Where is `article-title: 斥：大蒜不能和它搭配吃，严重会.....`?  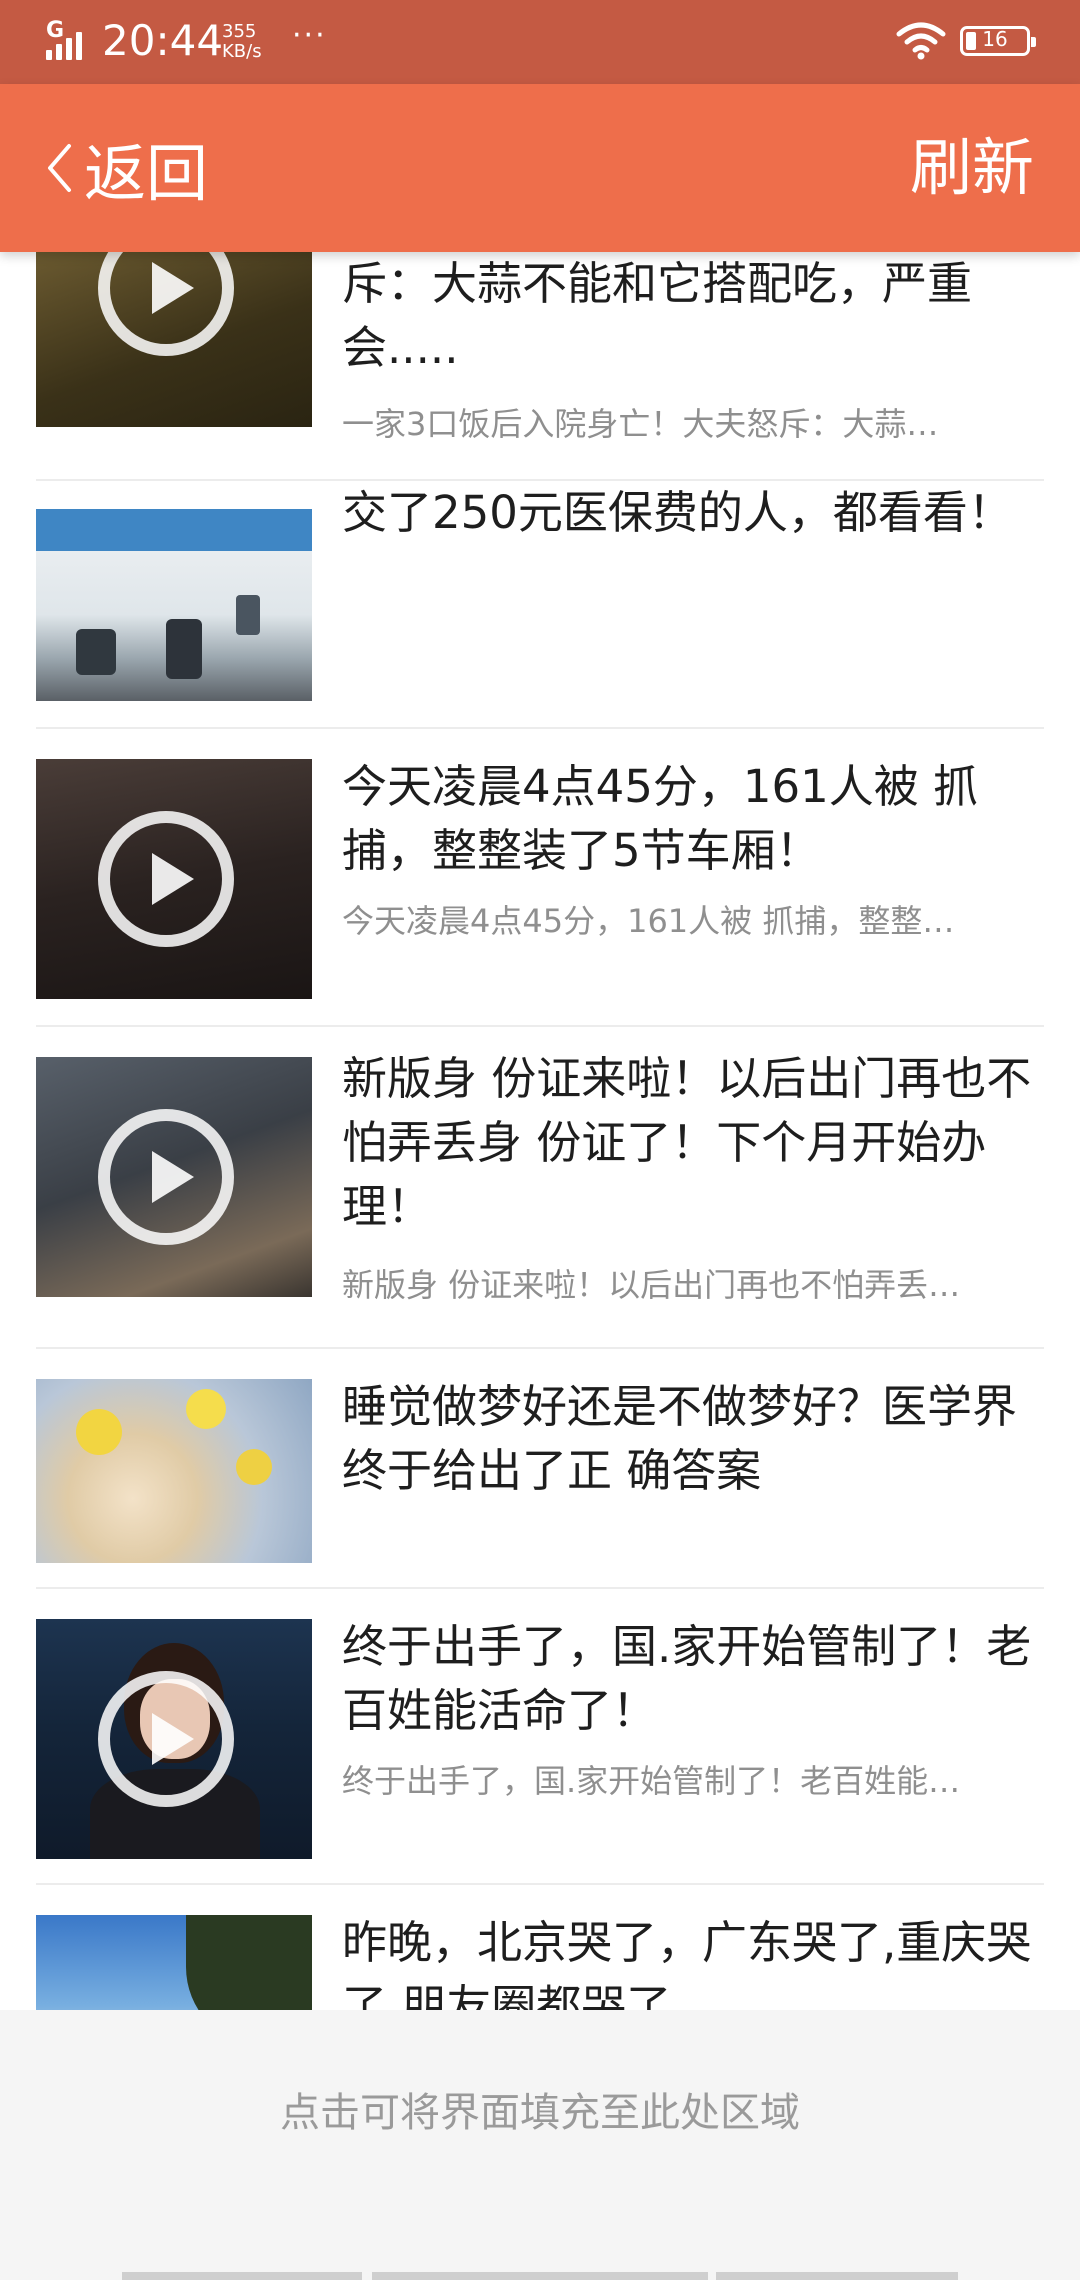
article-title: 斥：大蒜不能和它搭配吃，严重会..... is located at coordinates (657, 315).